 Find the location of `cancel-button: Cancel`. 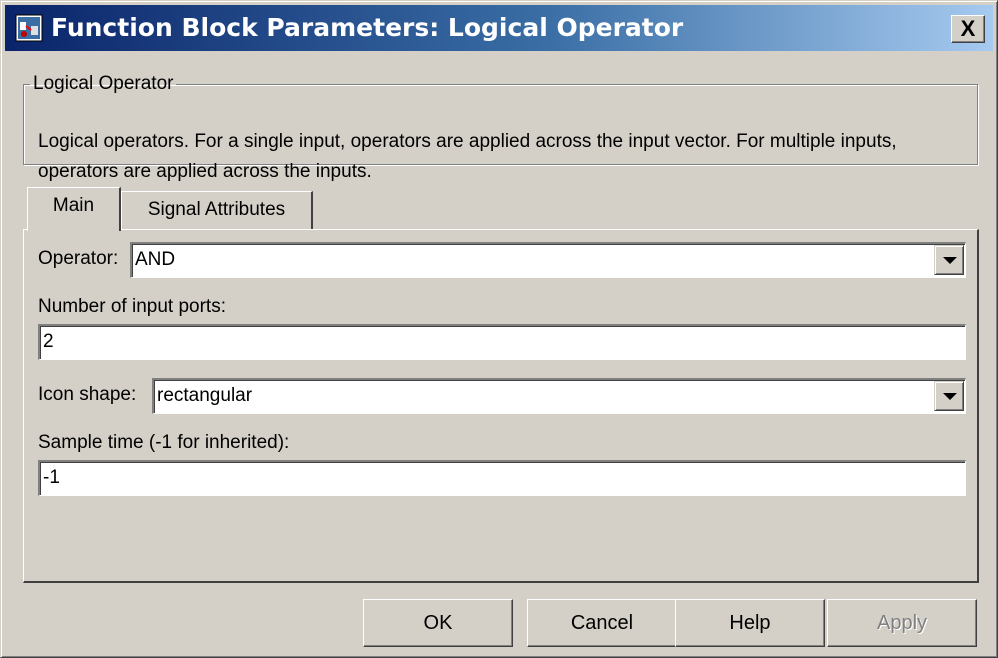

cancel-button: Cancel is located at coordinates (602, 623).